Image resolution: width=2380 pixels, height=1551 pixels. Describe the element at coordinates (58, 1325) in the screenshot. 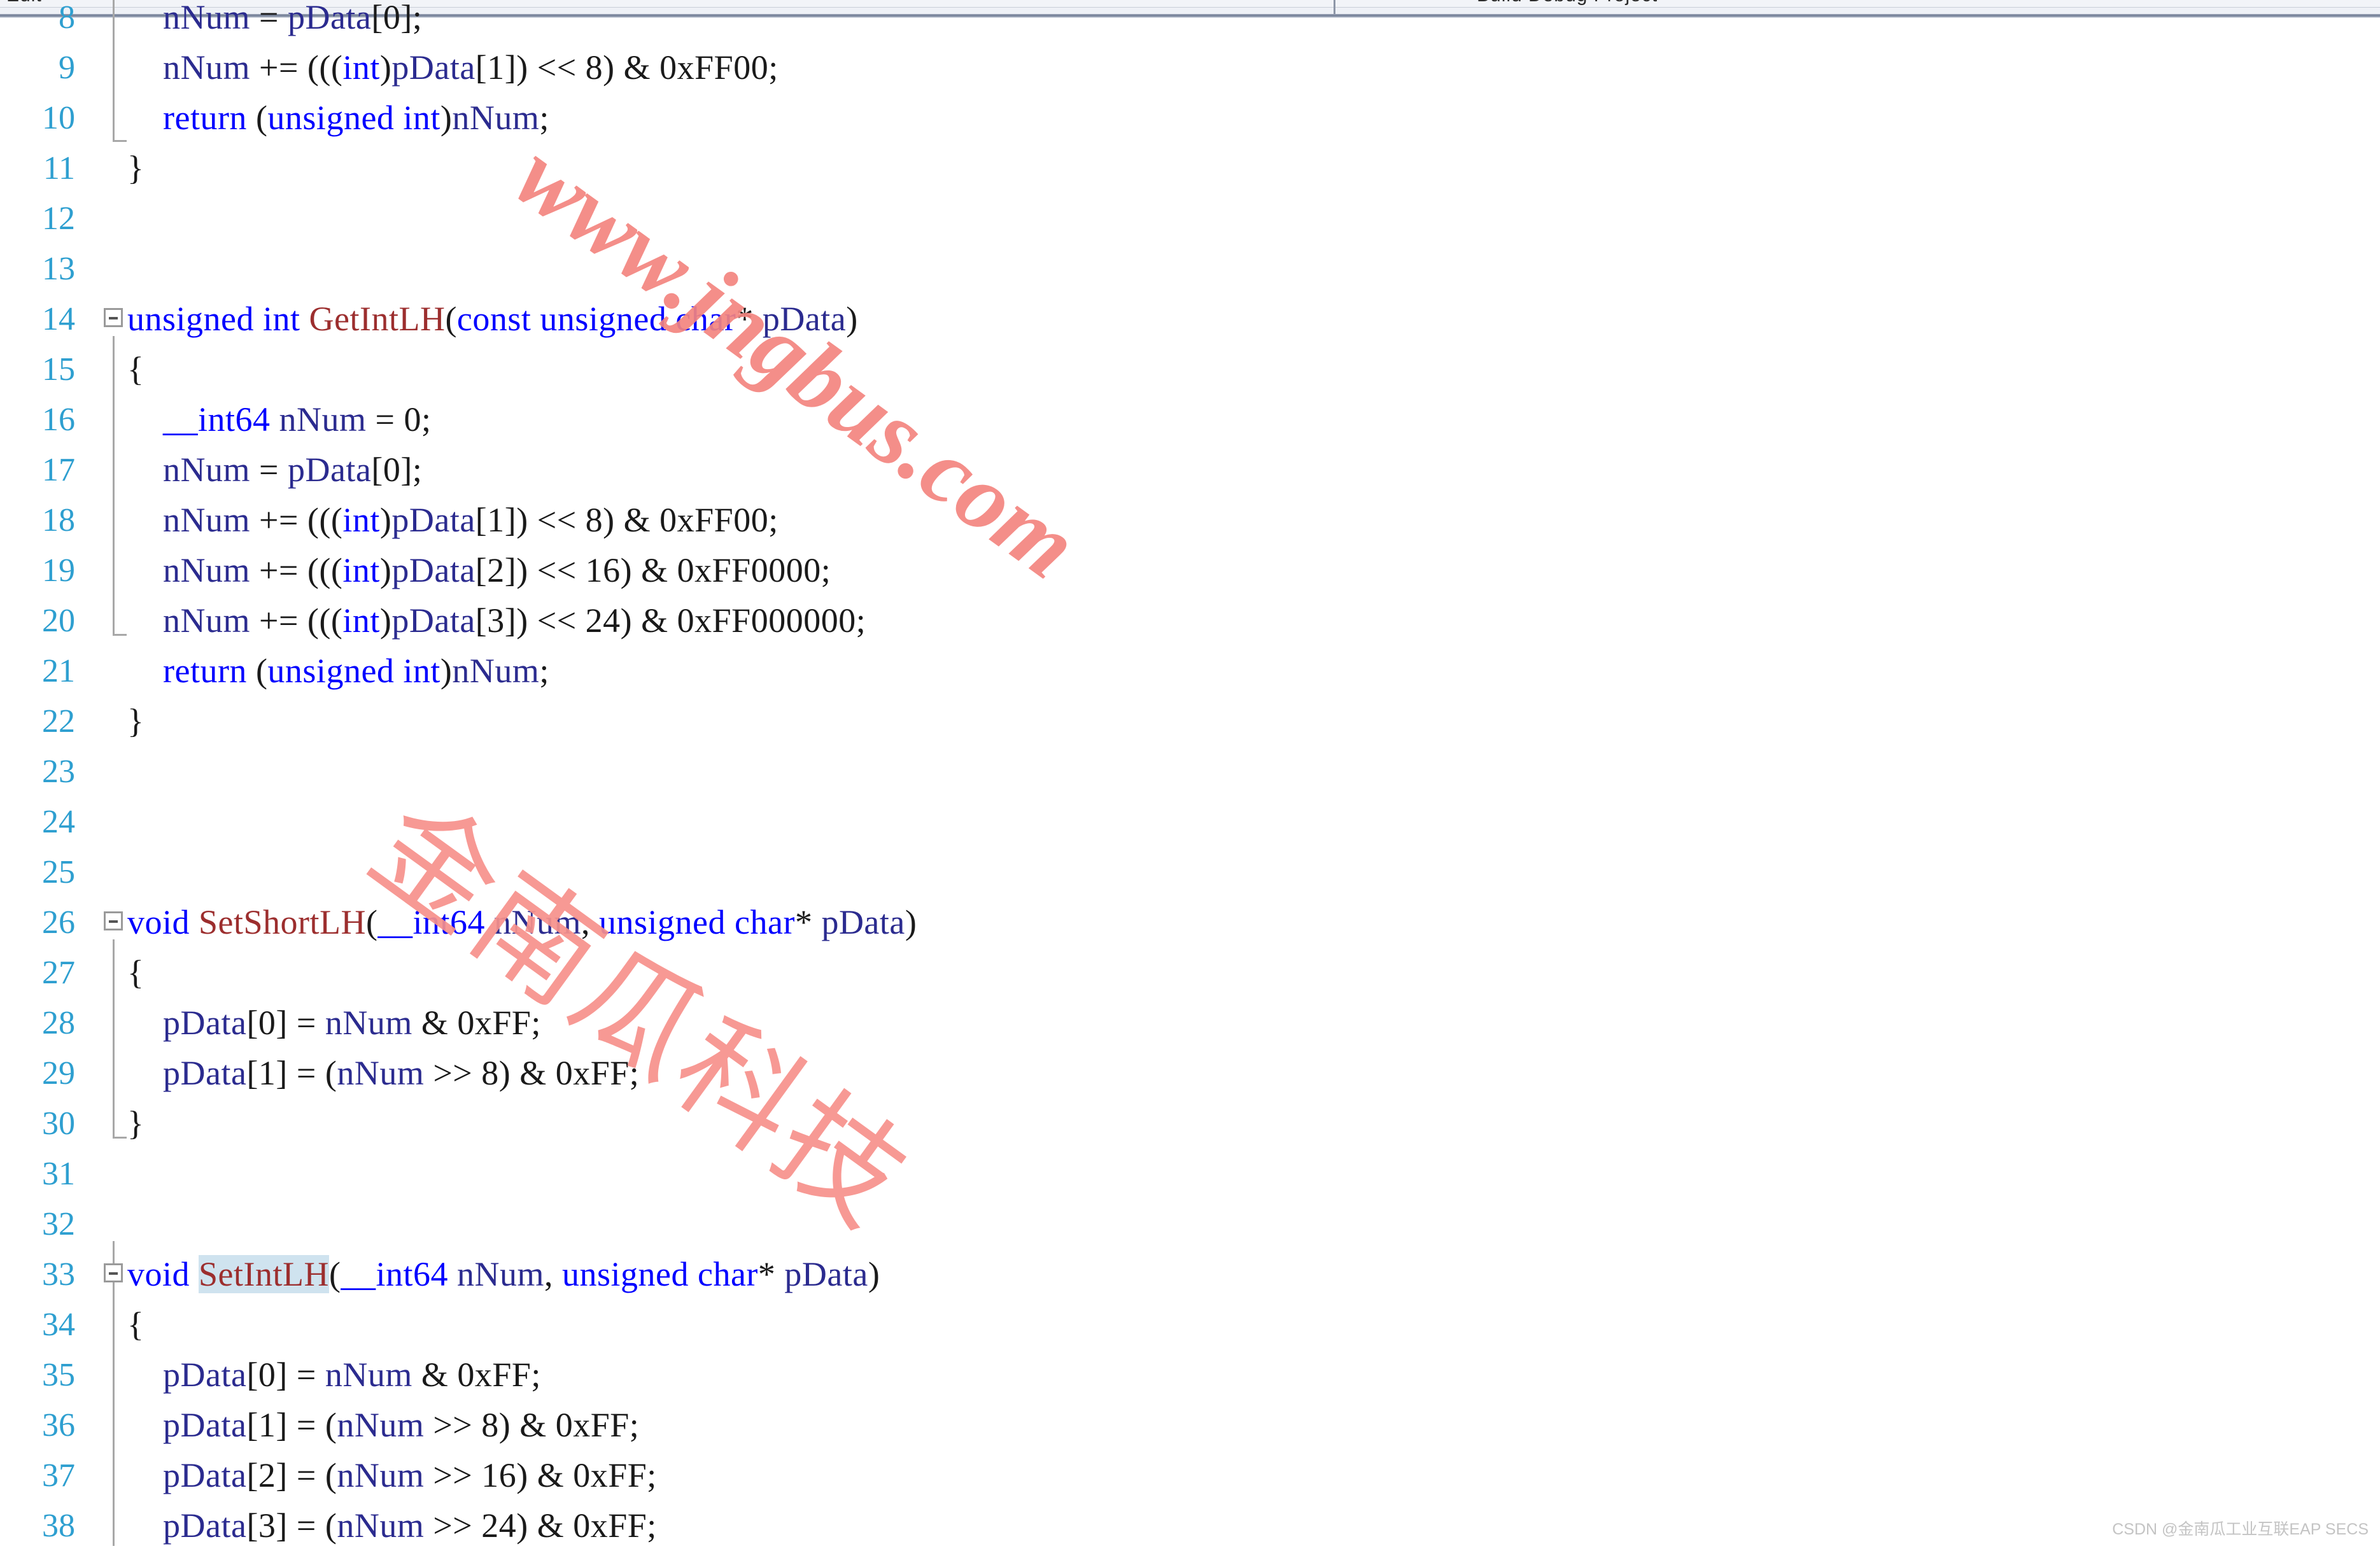

I see `line-number: 34` at that location.